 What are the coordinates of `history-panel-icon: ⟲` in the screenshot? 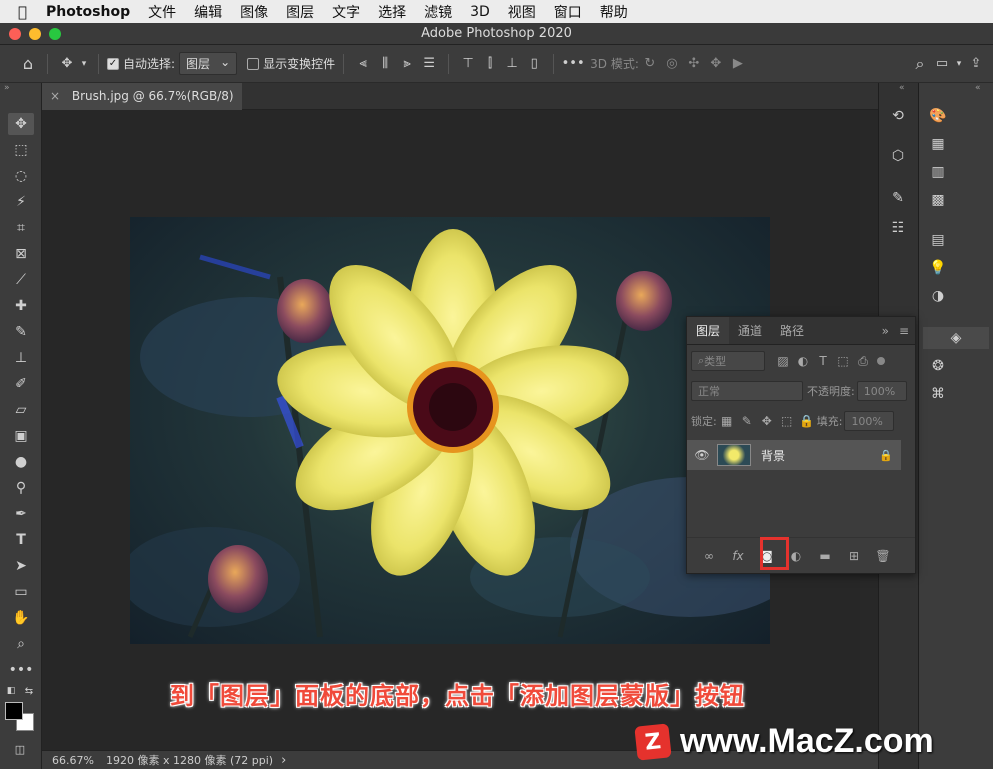 It's located at (898, 116).